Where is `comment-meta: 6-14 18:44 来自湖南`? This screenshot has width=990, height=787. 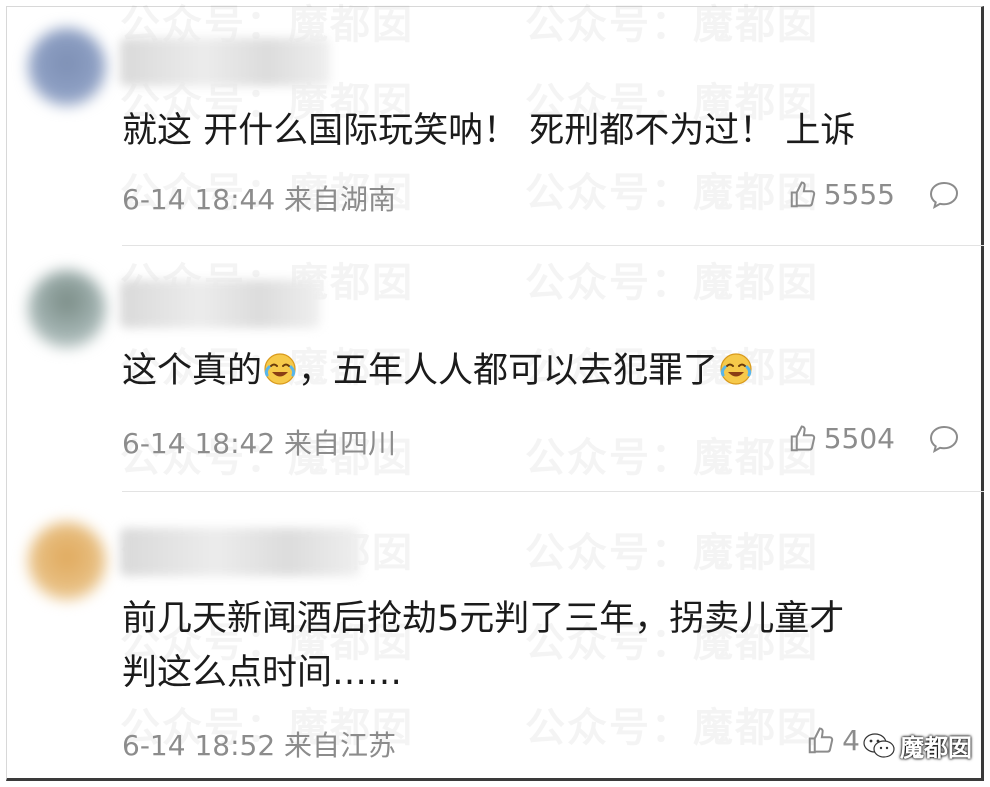 comment-meta: 6-14 18:44 来自湖南 is located at coordinates (259, 198).